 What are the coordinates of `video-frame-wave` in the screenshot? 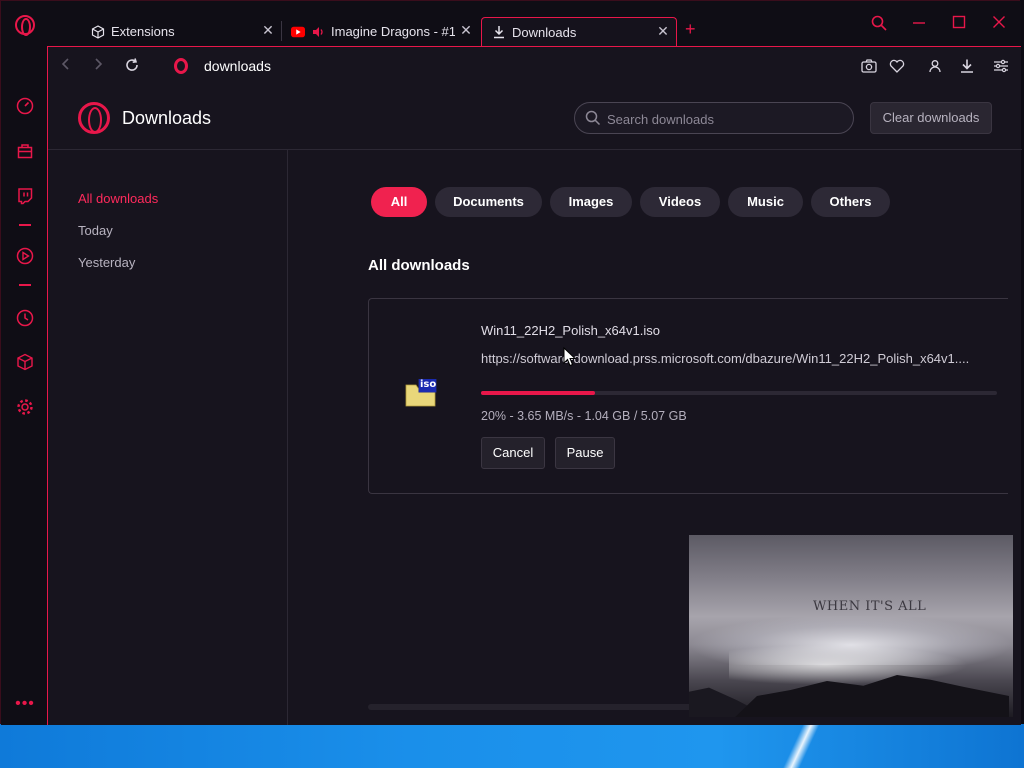 It's located at (849, 665).